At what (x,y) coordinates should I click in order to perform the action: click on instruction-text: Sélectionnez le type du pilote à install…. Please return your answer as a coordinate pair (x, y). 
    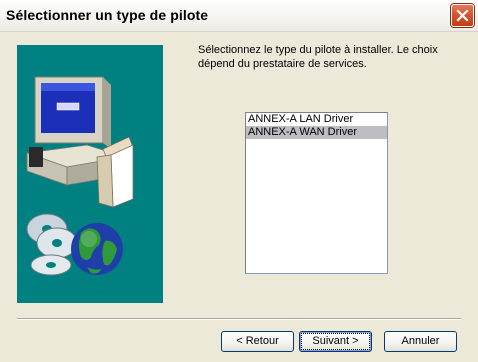
    Looking at the image, I should click on (318, 57).